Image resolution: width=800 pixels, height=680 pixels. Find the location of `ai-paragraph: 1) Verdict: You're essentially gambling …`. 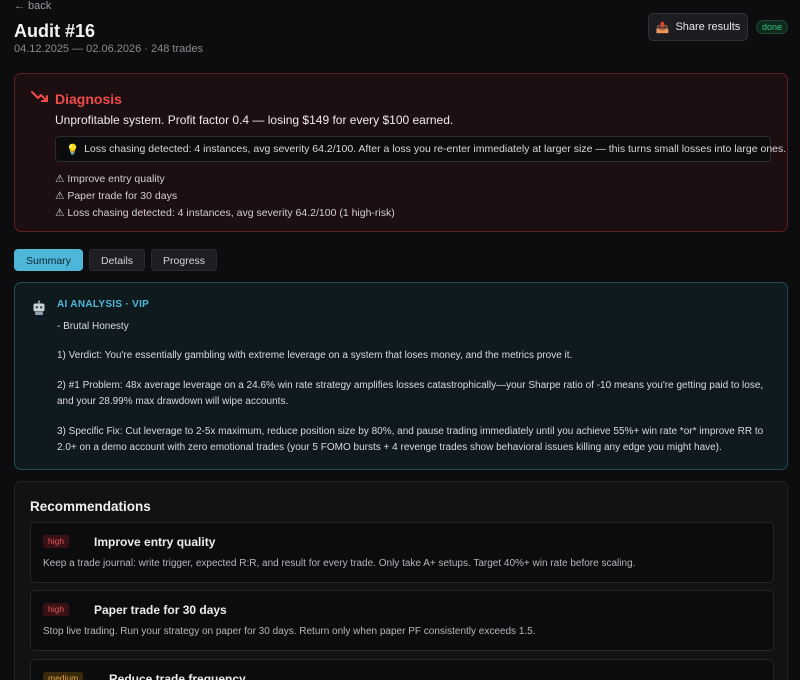

ai-paragraph: 1) Verdict: You're essentially gambling … is located at coordinates (315, 355).